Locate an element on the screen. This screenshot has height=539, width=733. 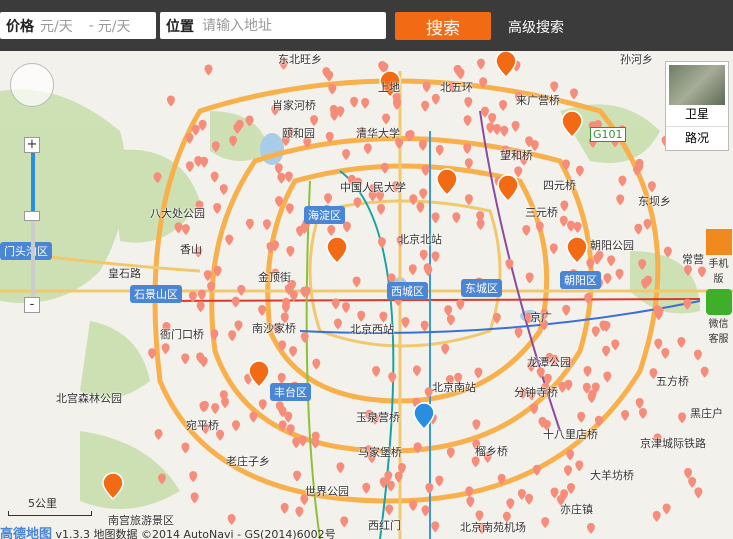
zoom-in-button: + is located at coordinates (32, 145).